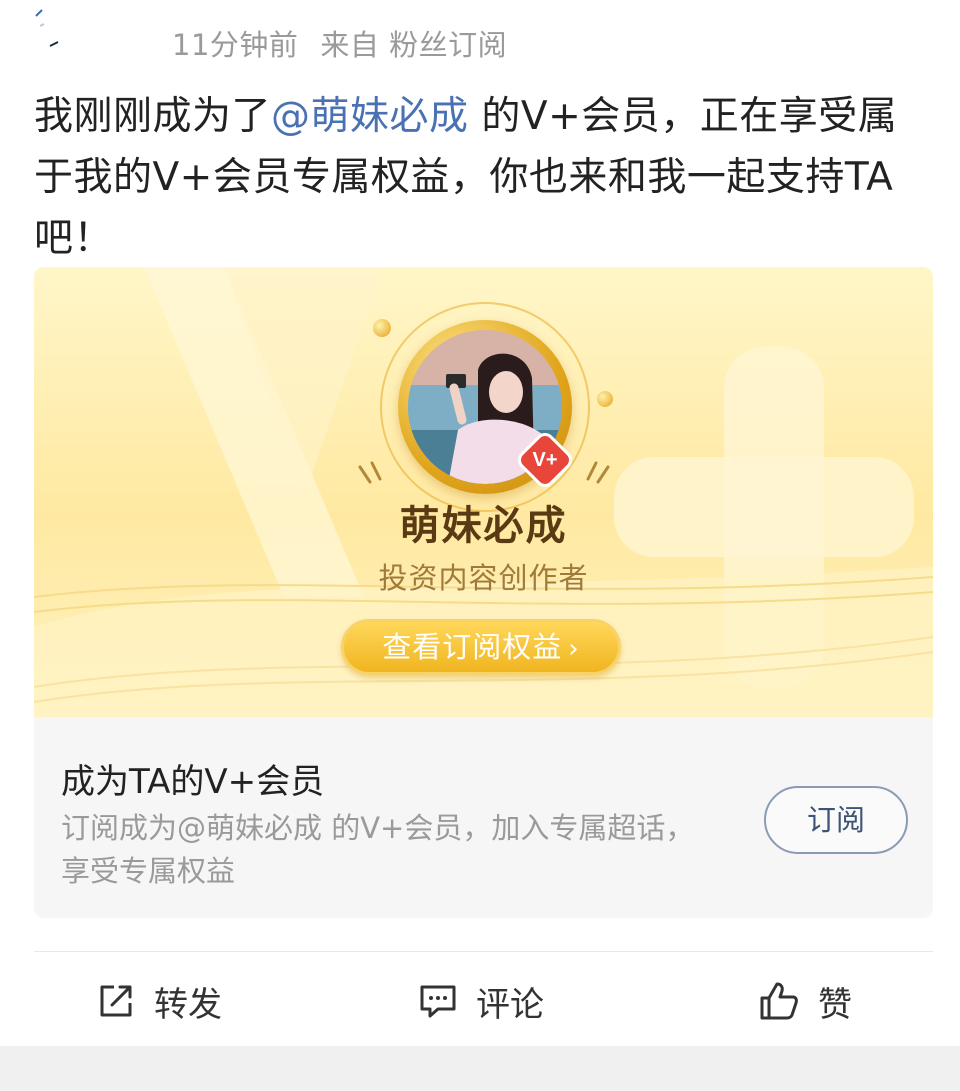 This screenshot has height=1091, width=960. I want to click on post-text-before: 我刚刚成为了, so click(153, 116).